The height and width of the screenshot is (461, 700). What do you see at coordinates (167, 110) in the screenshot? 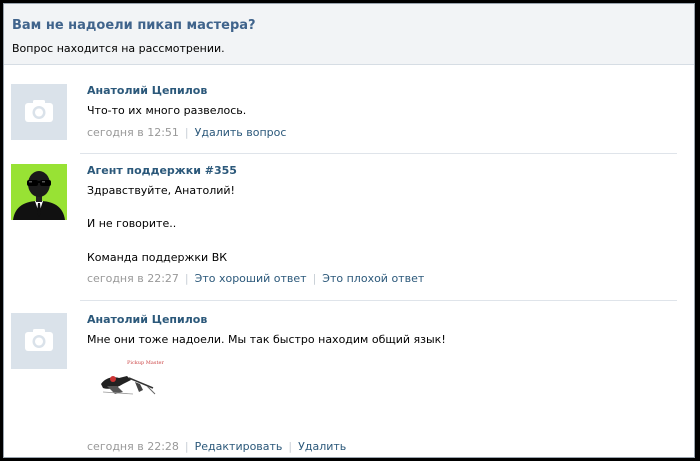
I see `post-text: Что-то их много развелось.` at bounding box center [167, 110].